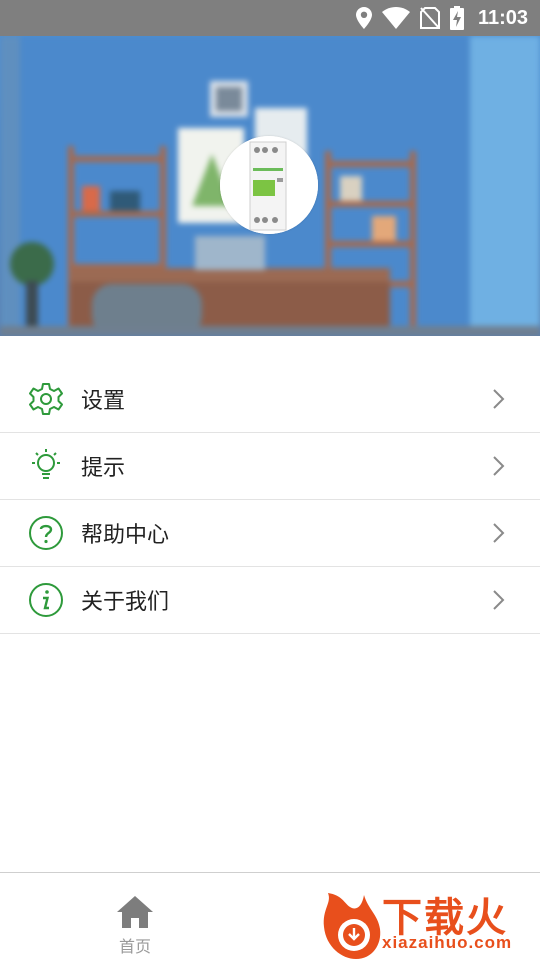 This screenshot has height=965, width=540. What do you see at coordinates (428, 924) in the screenshot?
I see `watermark: 下载火 xiazaihuo.com` at bounding box center [428, 924].